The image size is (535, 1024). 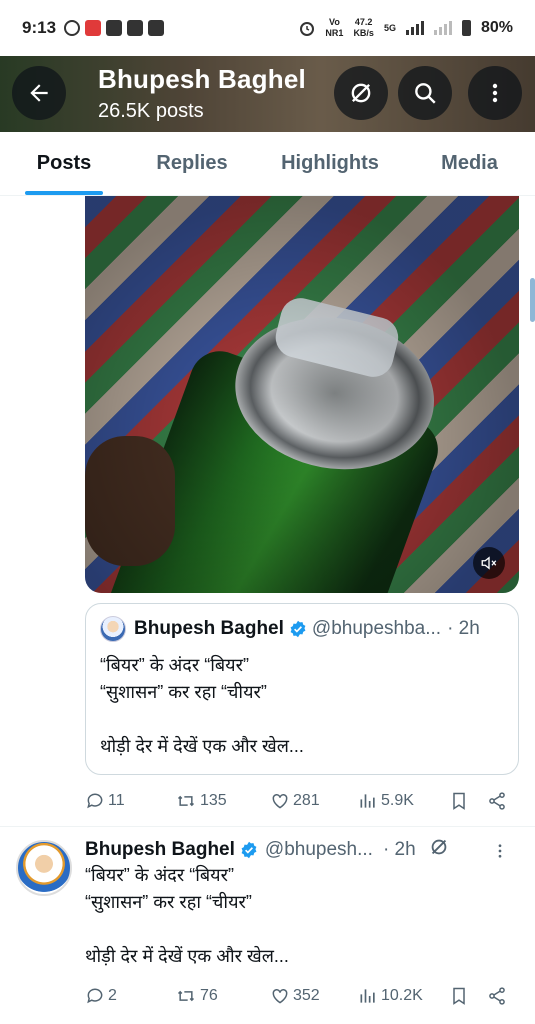 I want to click on search-button, so click(x=425, y=93).